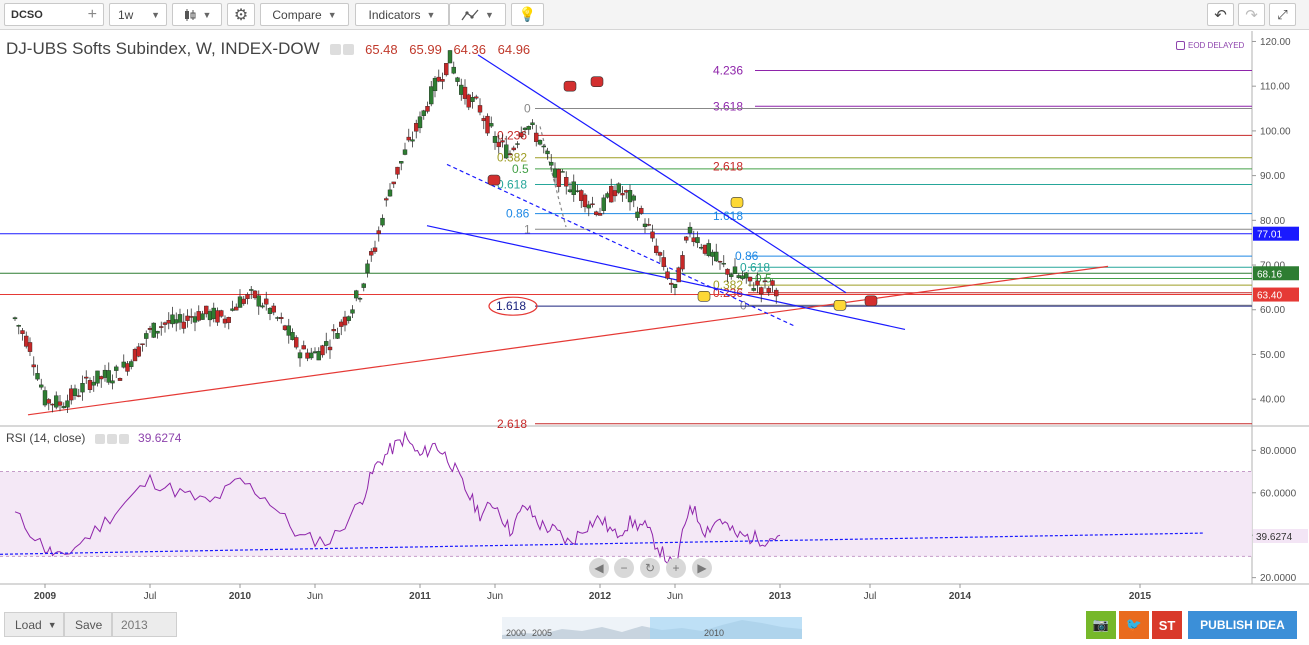 The height and width of the screenshot is (645, 1309). I want to click on navigator-year-label: 2010, so click(714, 633).